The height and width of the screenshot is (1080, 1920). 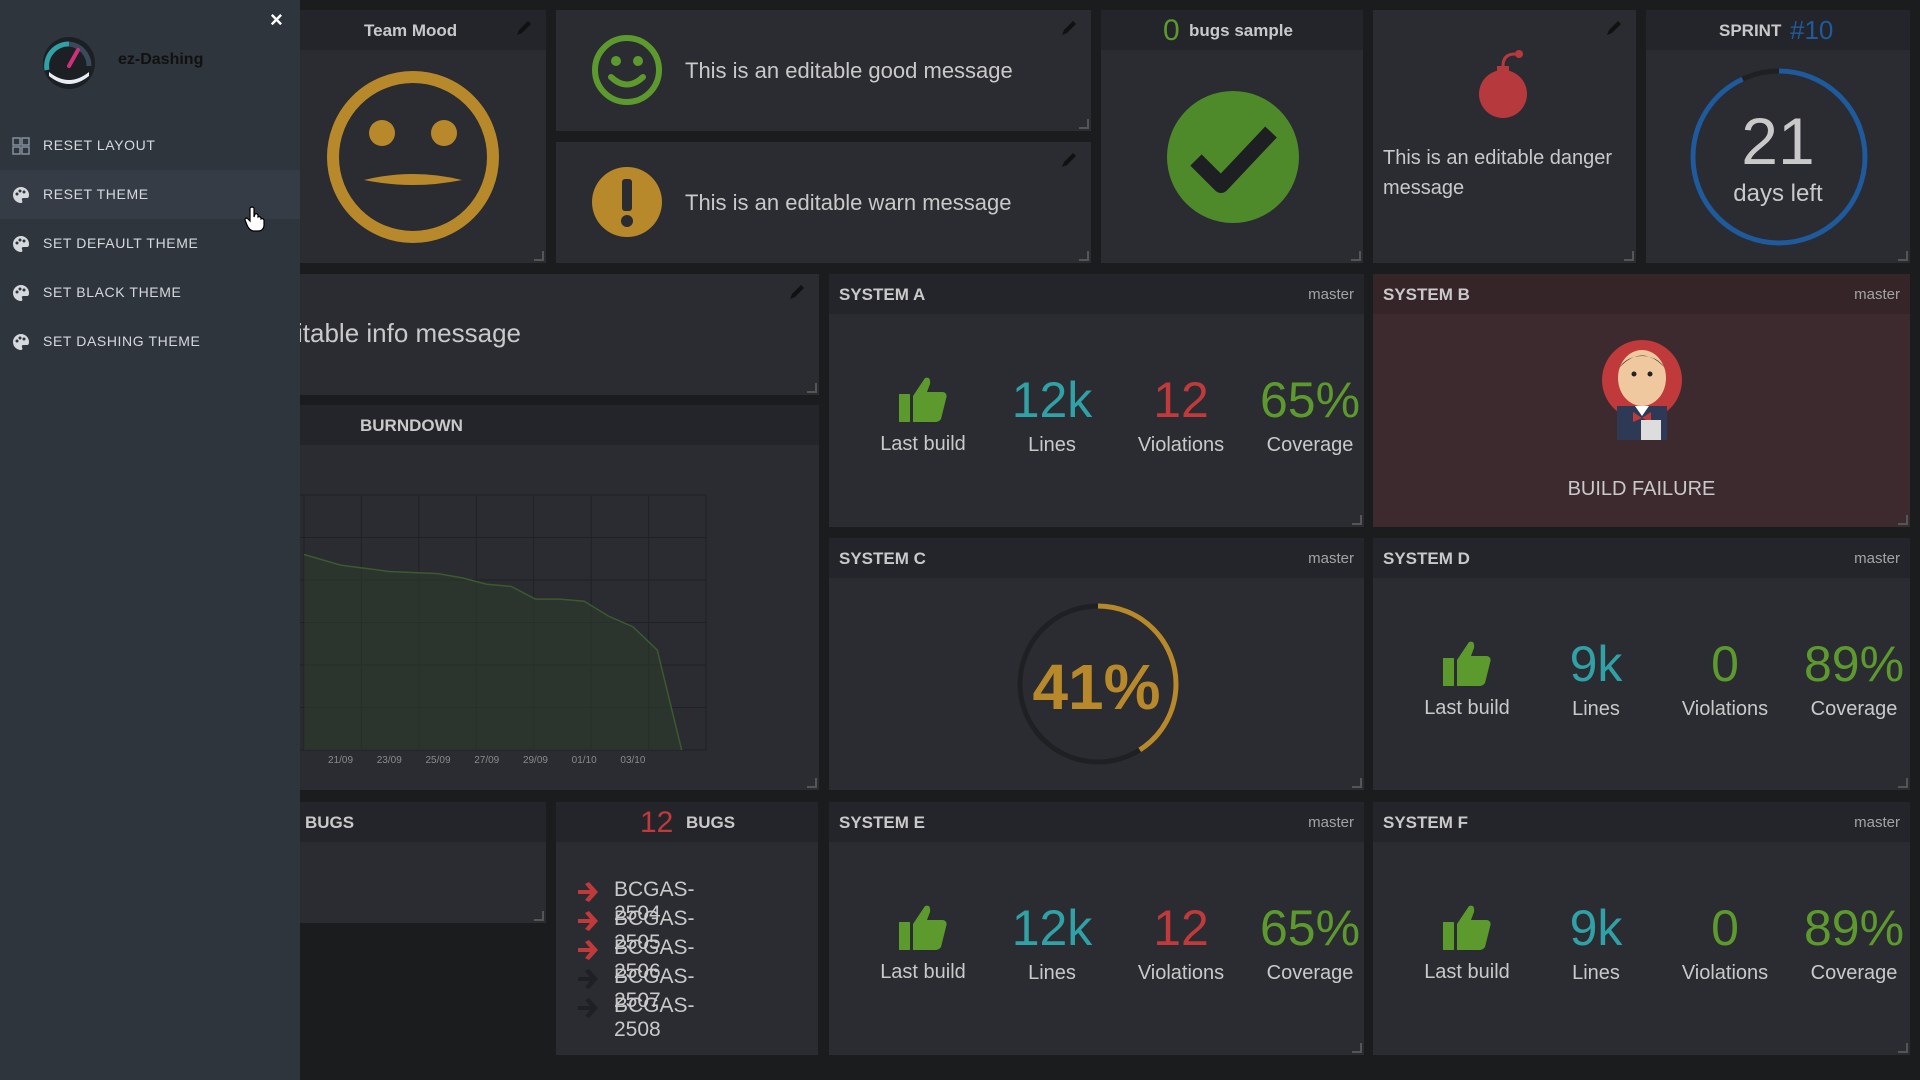 What do you see at coordinates (882, 294) in the screenshot?
I see `system-name: SYSTEM A` at bounding box center [882, 294].